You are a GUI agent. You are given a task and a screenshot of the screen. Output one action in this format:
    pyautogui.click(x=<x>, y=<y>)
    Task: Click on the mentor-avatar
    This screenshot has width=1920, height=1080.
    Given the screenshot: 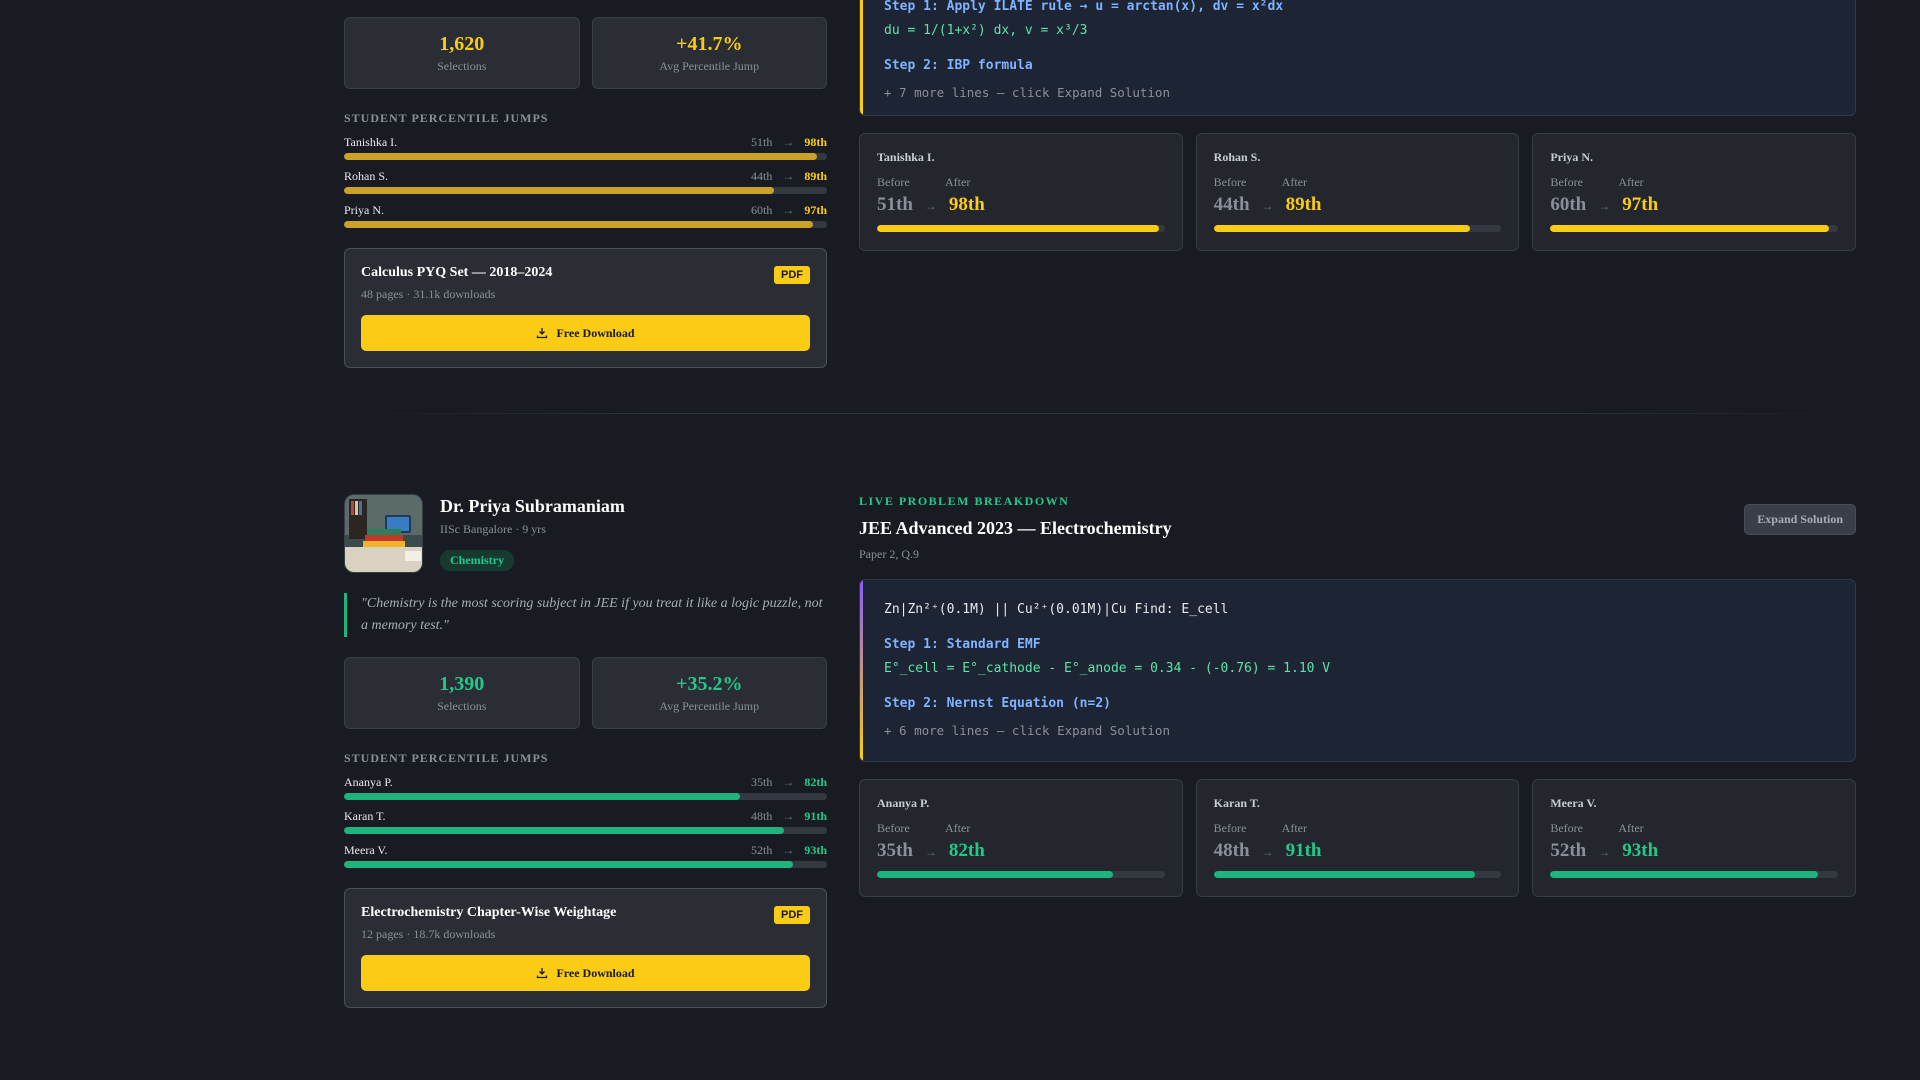 What is the action you would take?
    pyautogui.click(x=383, y=533)
    